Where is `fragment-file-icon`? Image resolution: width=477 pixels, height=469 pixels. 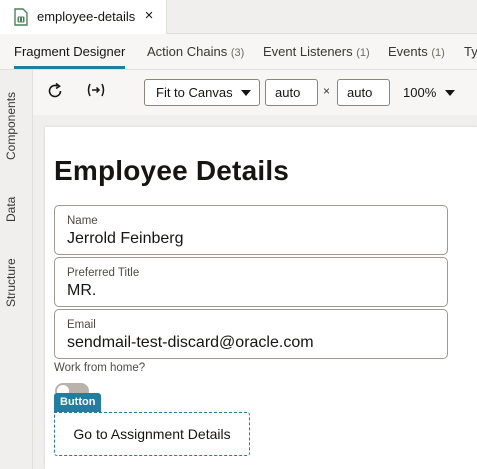
fragment-file-icon is located at coordinates (21, 17).